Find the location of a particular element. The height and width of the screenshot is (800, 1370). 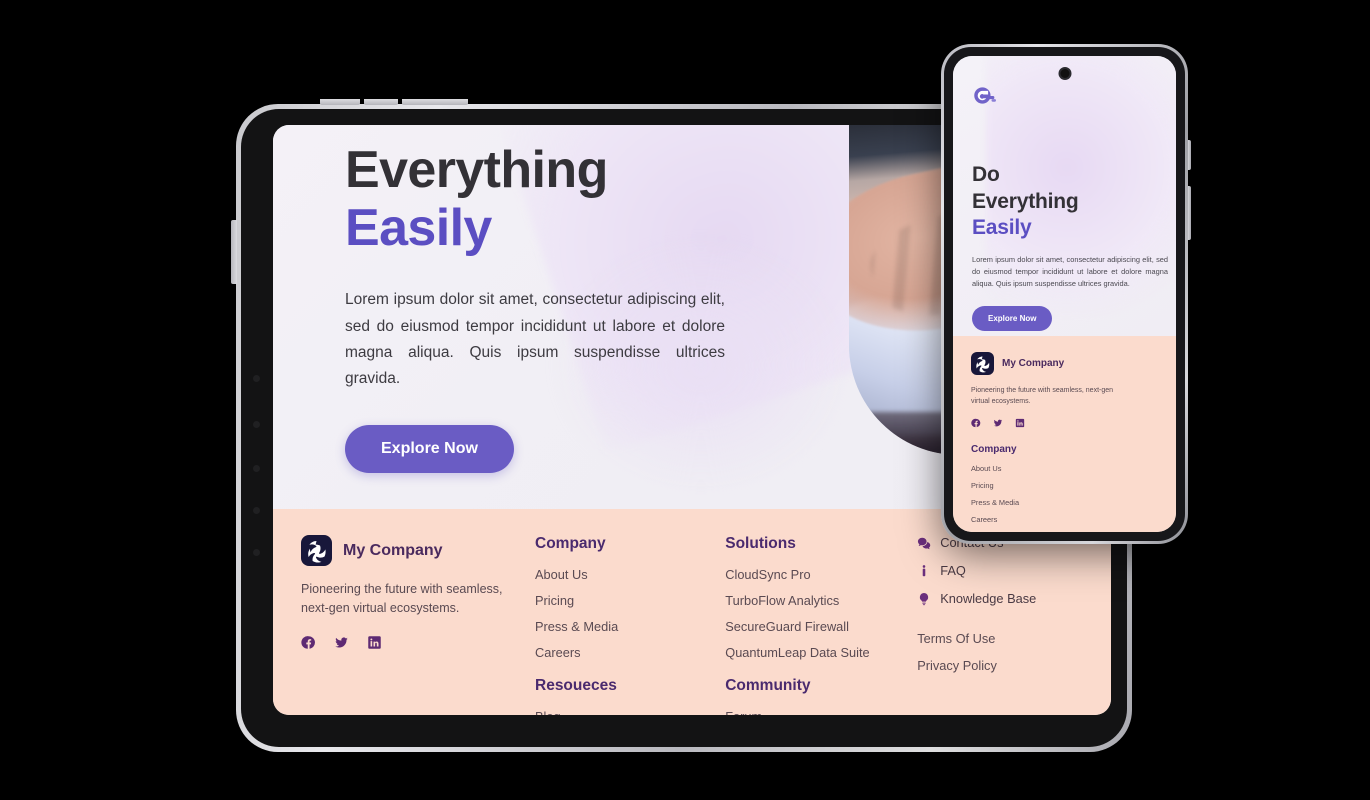

footer-link-label: FAQ is located at coordinates (953, 570).